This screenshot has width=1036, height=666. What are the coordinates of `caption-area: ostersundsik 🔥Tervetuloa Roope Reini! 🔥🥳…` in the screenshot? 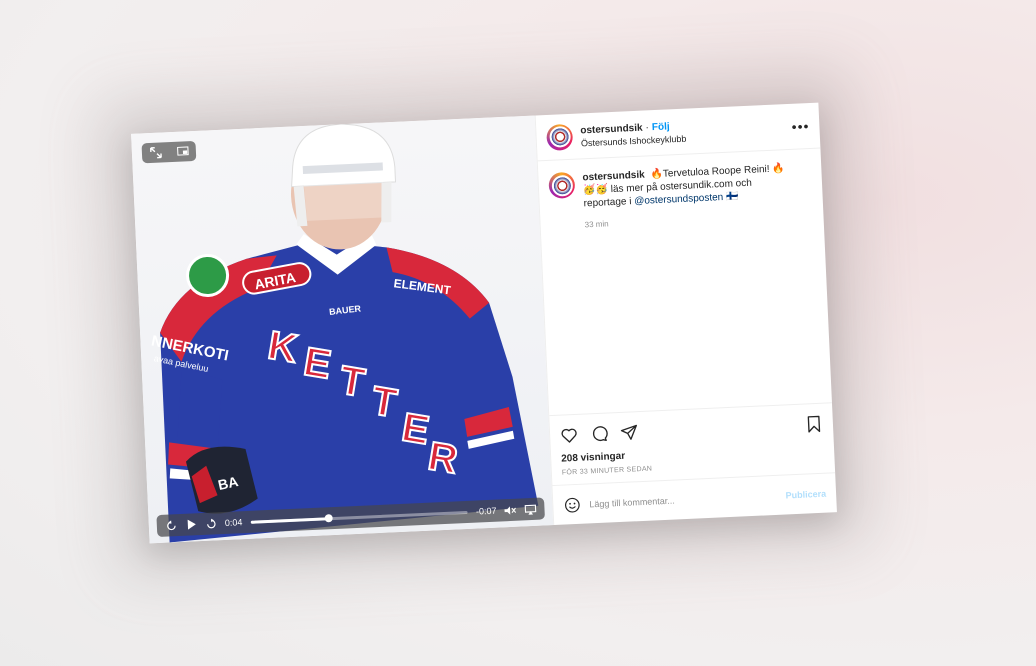 It's located at (685, 282).